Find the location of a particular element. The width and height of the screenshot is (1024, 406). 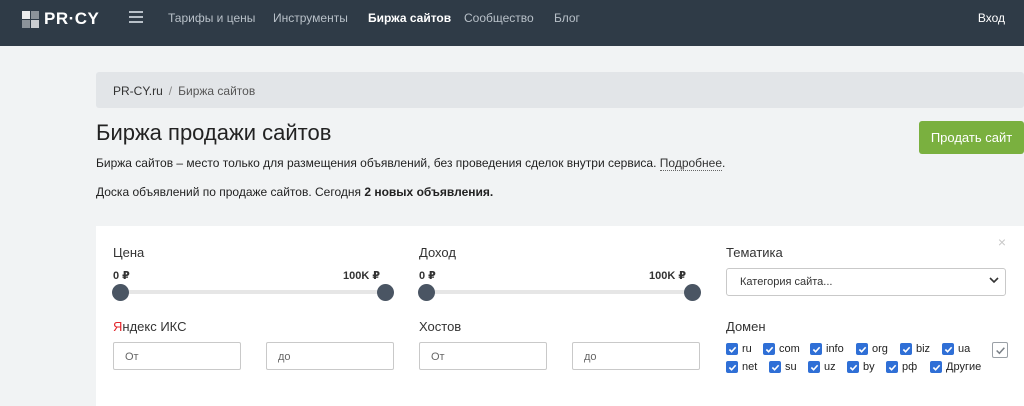

check-icon is located at coordinates (1000, 350).